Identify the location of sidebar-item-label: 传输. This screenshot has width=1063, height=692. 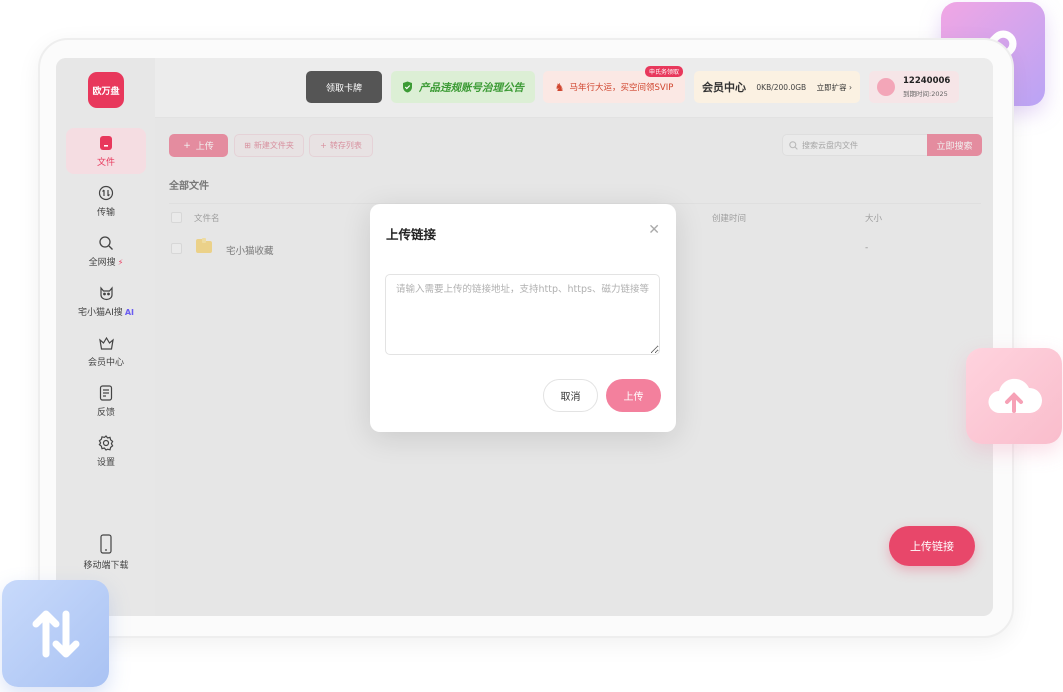
(105, 213).